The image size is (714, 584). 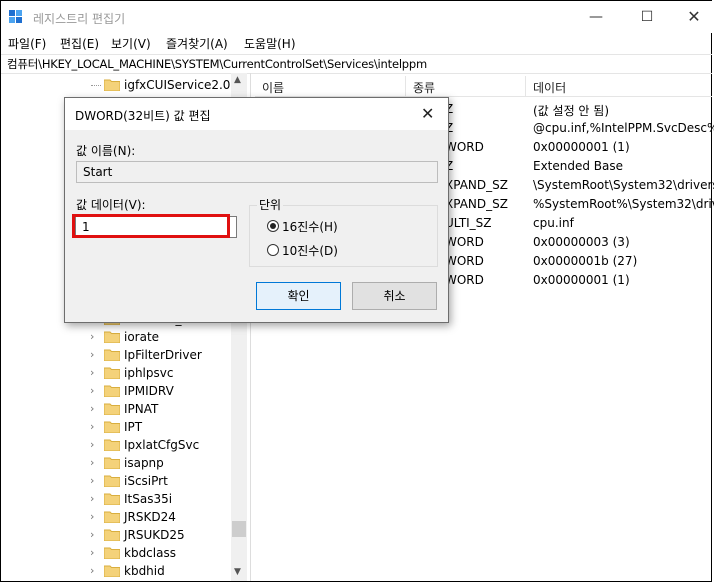 What do you see at coordinates (468, 223) in the screenshot?
I see `value-type: ULTI_SZ` at bounding box center [468, 223].